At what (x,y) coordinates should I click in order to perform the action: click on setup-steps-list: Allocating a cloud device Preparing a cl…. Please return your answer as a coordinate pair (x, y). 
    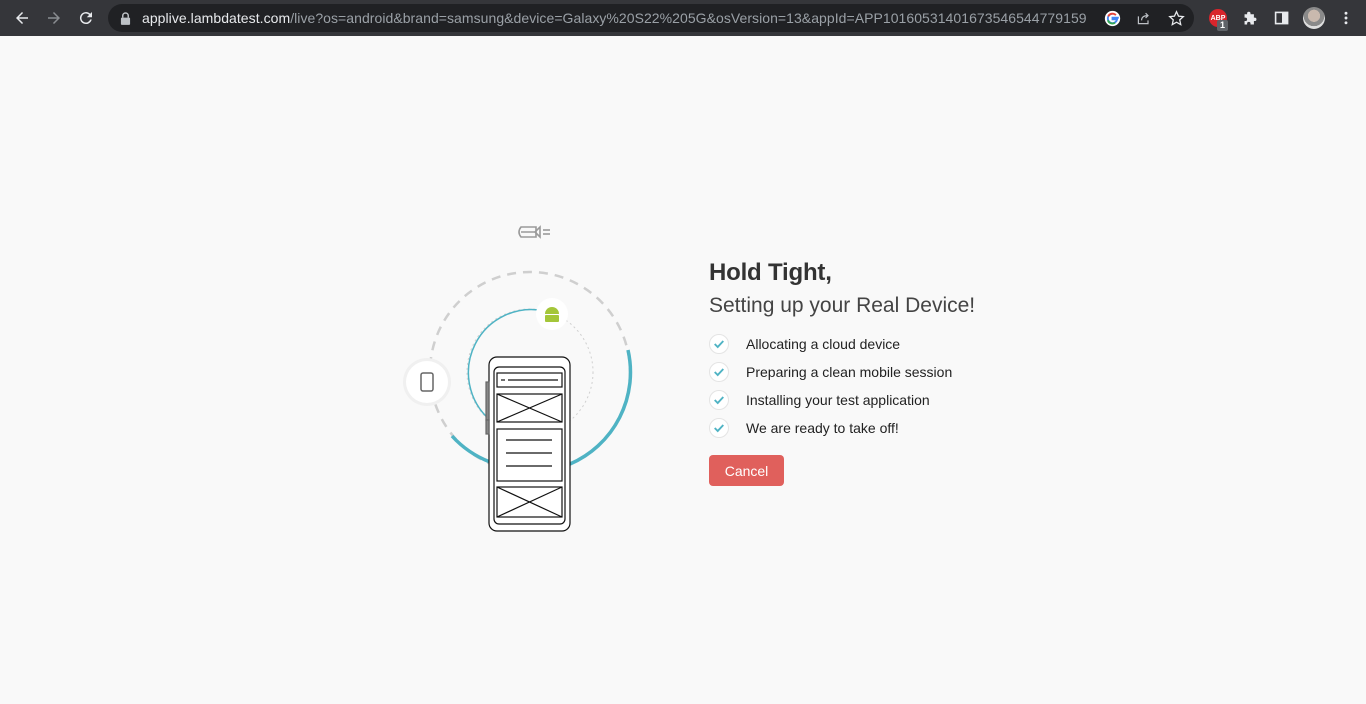
    Looking at the image, I should click on (842, 386).